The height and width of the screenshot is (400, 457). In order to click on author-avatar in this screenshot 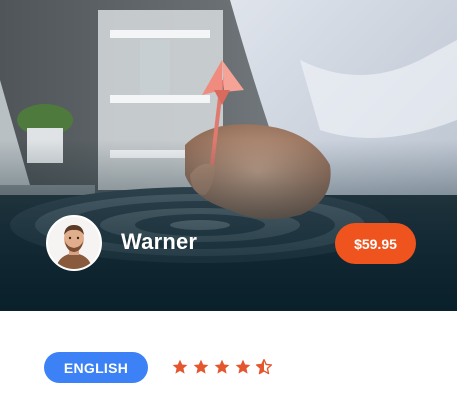, I will do `click(74, 243)`.